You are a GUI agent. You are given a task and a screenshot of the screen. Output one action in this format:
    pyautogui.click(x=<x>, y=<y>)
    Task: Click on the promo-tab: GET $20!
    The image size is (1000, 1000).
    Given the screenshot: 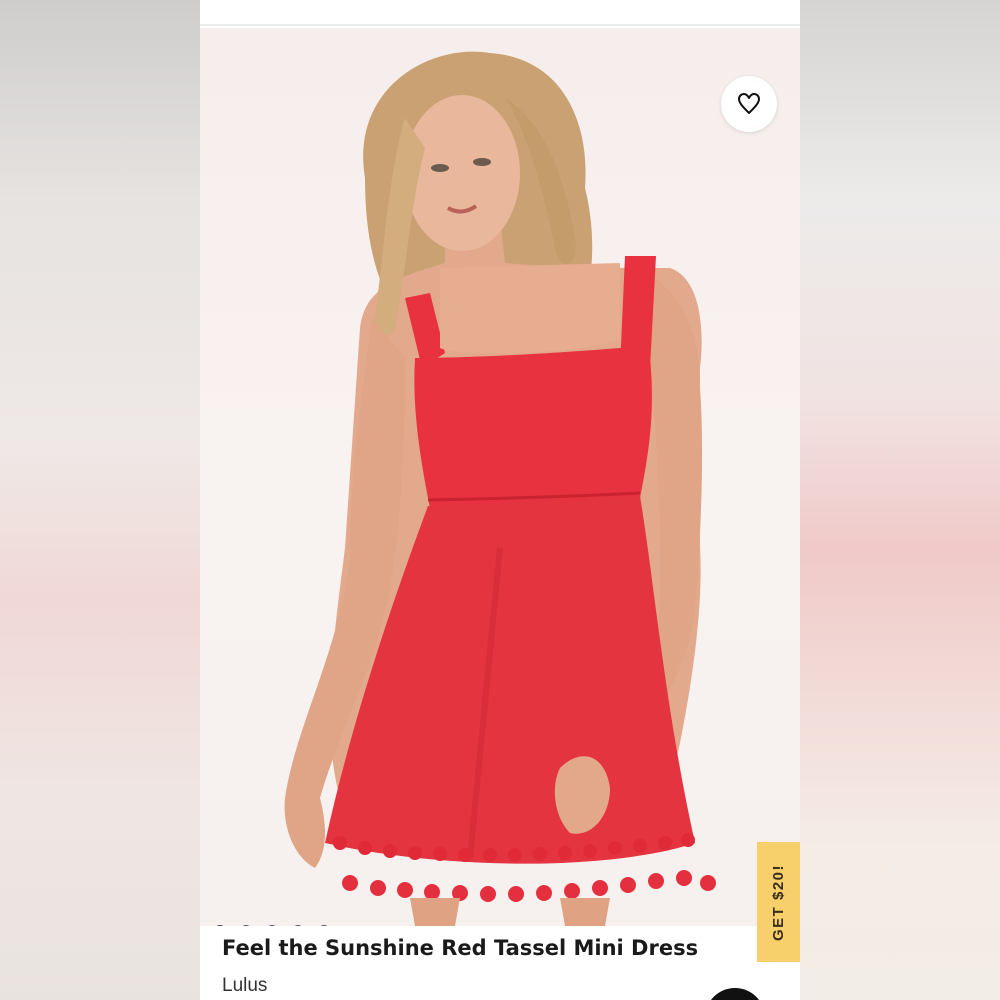 What is the action you would take?
    pyautogui.click(x=778, y=902)
    